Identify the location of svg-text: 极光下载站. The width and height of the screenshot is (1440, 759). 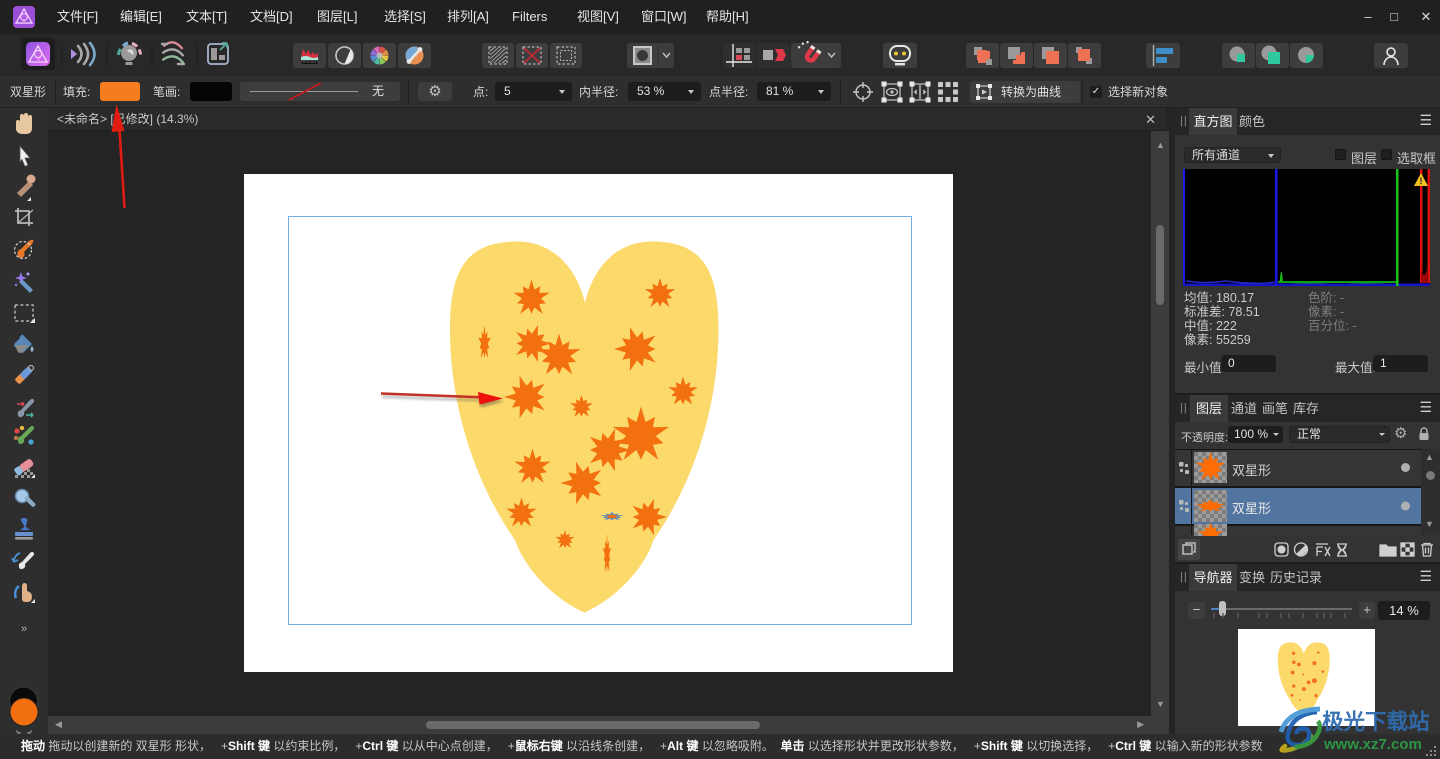
(1376, 721).